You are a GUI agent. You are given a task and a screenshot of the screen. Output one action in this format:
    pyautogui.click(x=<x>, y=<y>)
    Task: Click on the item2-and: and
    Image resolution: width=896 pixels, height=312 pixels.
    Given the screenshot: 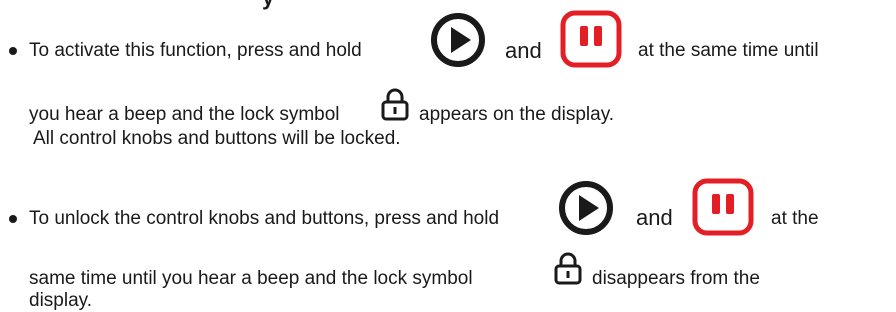 What is the action you would take?
    pyautogui.click(x=654, y=217)
    